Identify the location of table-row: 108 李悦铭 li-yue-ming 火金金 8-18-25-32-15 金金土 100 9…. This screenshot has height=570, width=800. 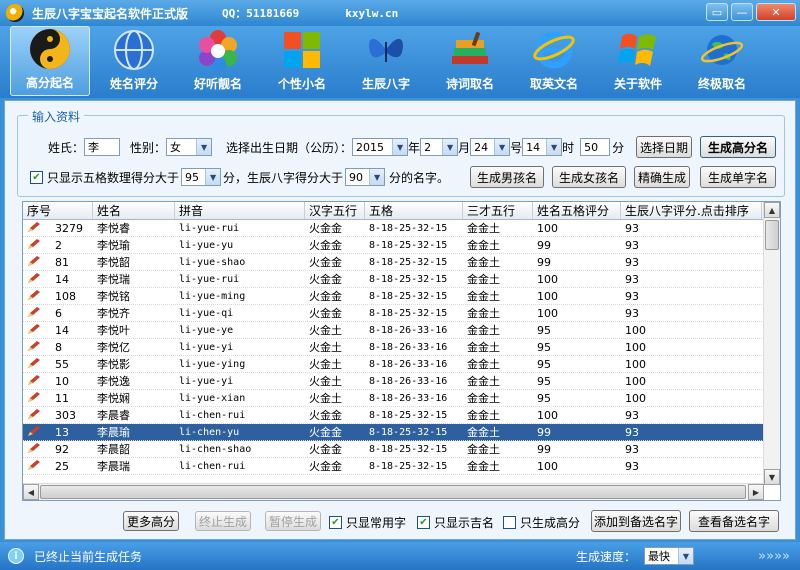
(401, 296).